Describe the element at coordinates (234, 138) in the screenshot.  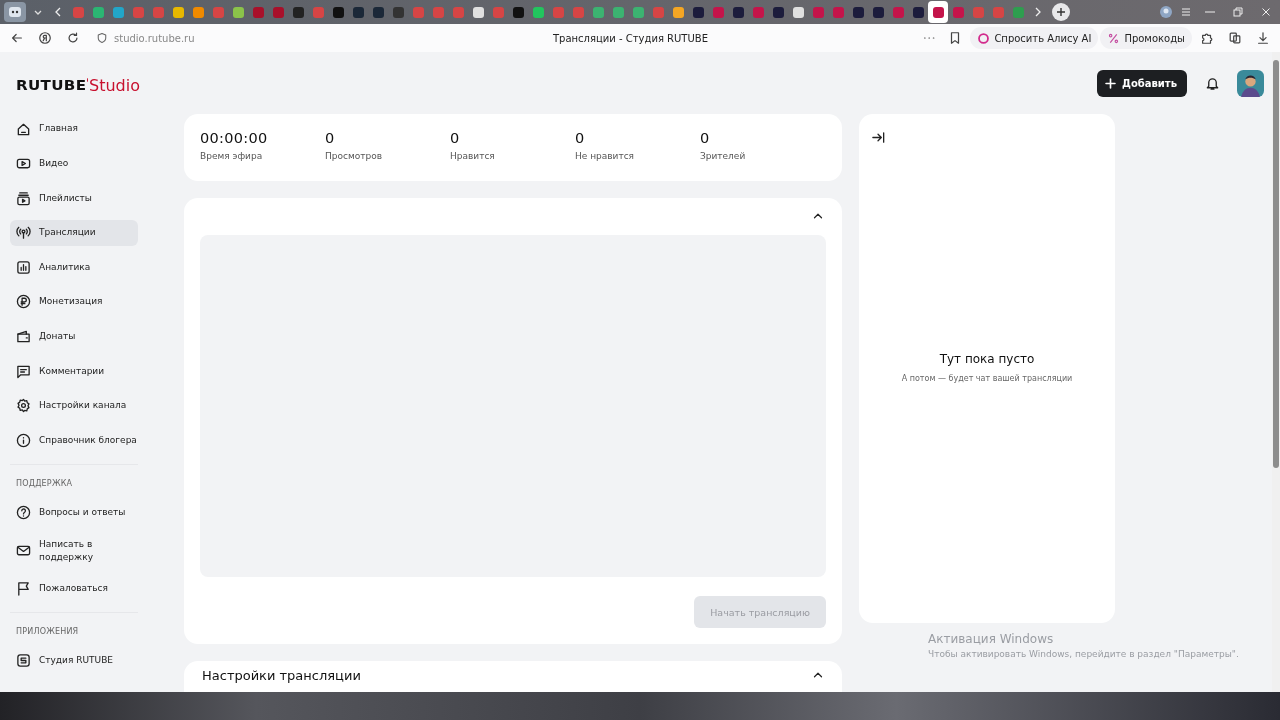
I see `stat-value: 00:00:00` at that location.